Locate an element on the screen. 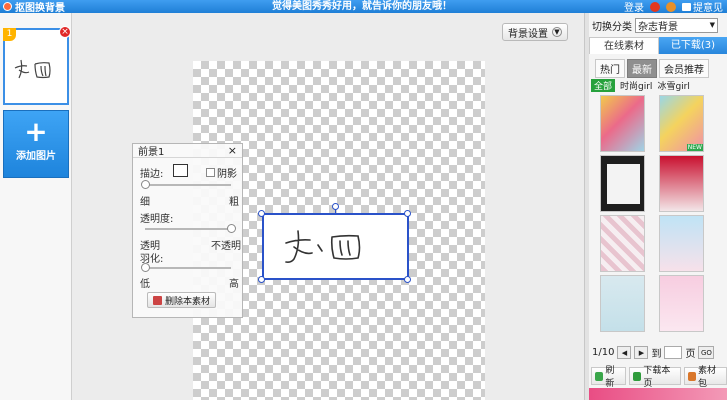 This screenshot has height=400, width=727. filter-fashion-girl: 时尚girl is located at coordinates (636, 85).